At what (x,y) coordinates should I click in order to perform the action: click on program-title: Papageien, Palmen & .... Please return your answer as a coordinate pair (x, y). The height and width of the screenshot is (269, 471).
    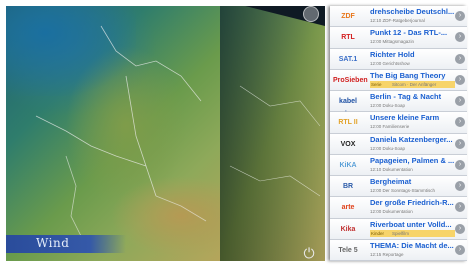
    Looking at the image, I should click on (412, 160).